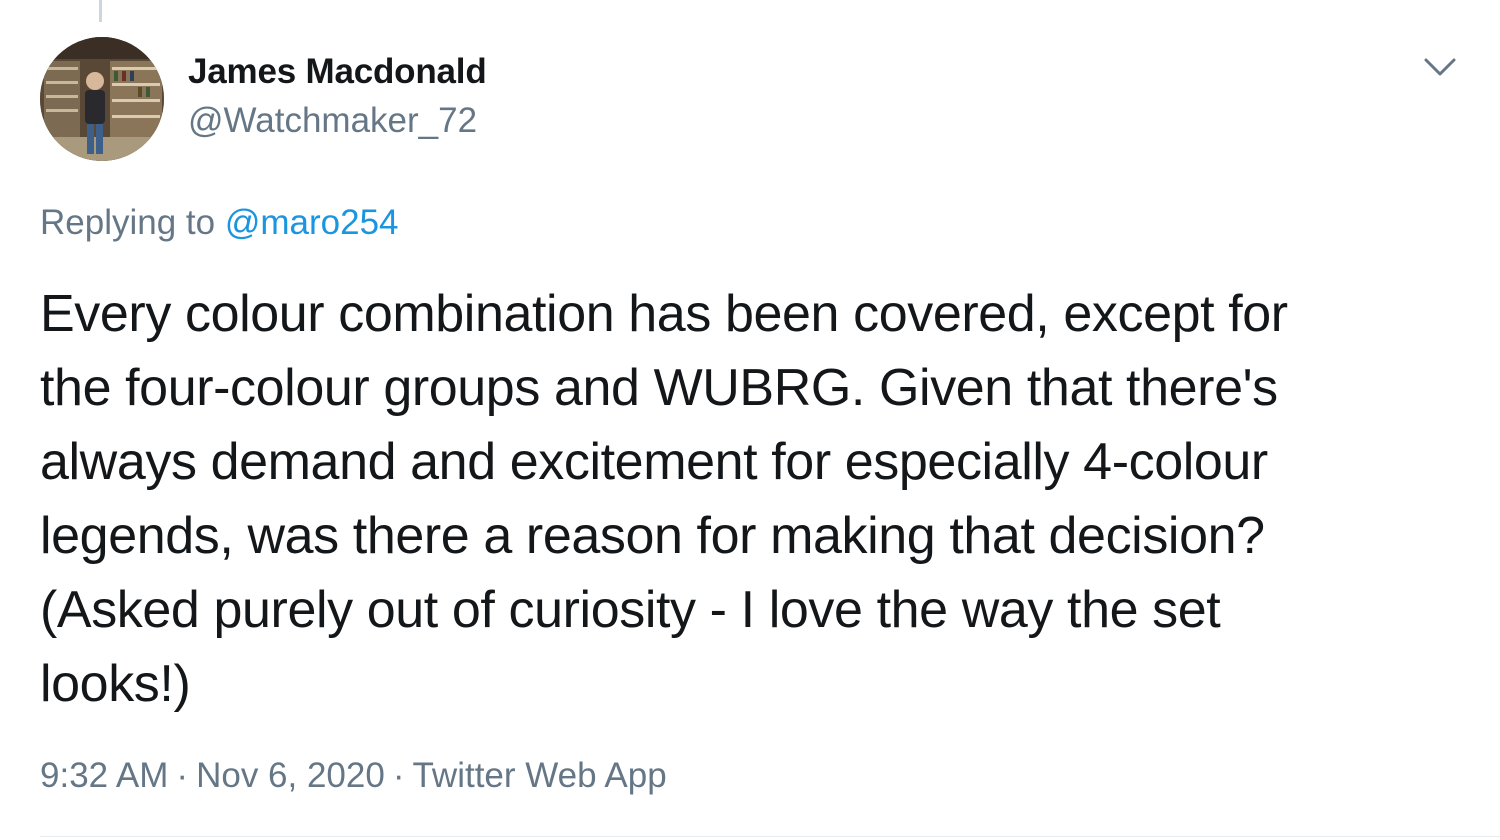 Image resolution: width=1500 pixels, height=840 pixels. I want to click on replying-to: Replying to @maro254, so click(219, 223).